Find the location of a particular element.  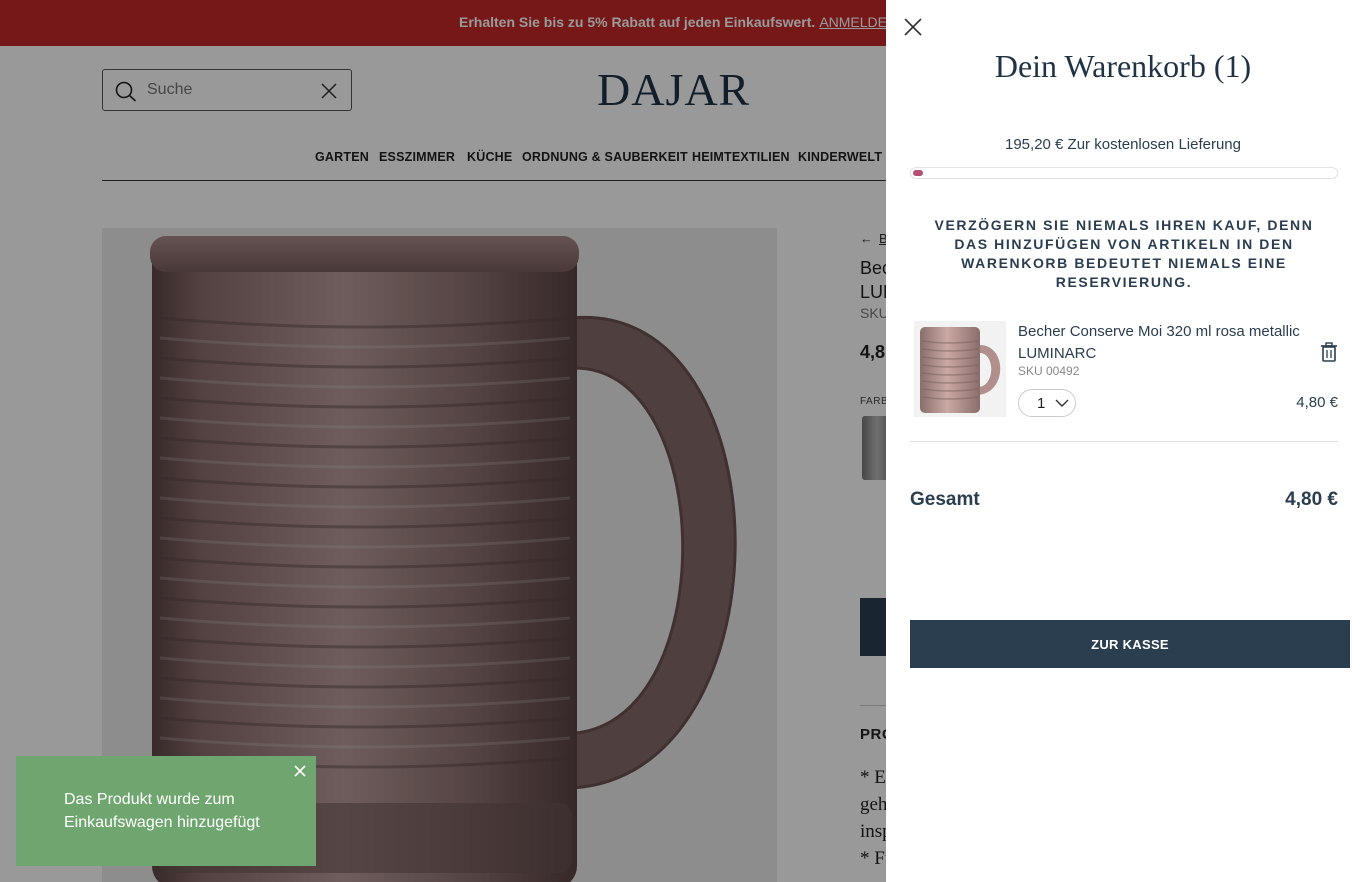

free-shipping-progress is located at coordinates (1124, 173).